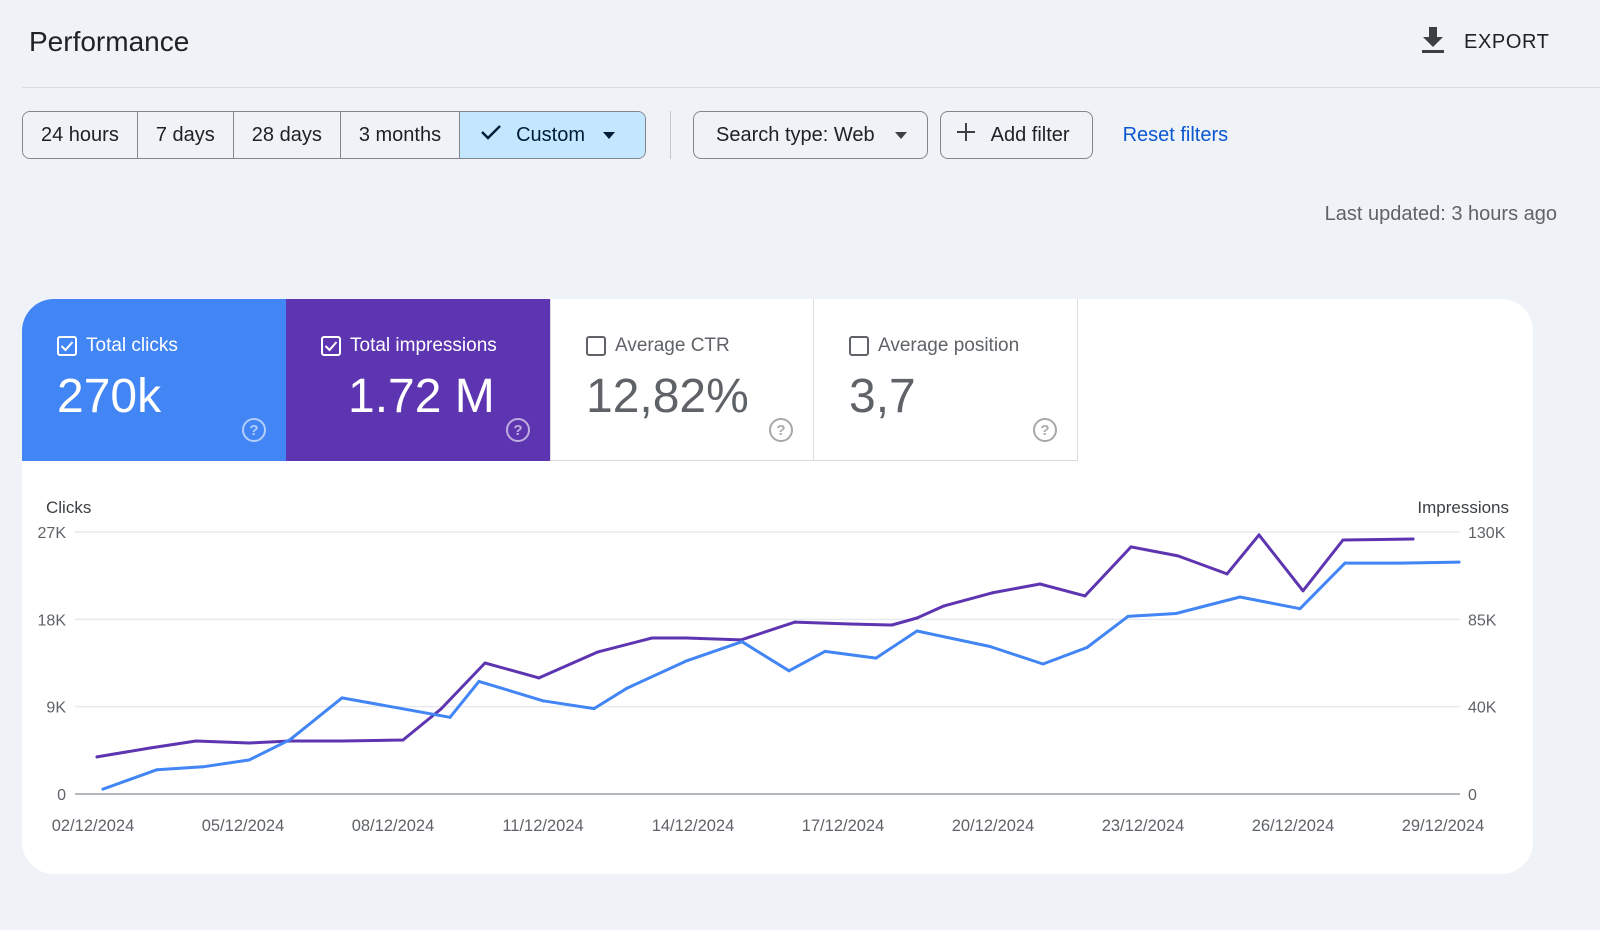 The width and height of the screenshot is (1600, 930). Describe the element at coordinates (68, 507) in the screenshot. I see `y-axis-title-left: Clicks` at that location.